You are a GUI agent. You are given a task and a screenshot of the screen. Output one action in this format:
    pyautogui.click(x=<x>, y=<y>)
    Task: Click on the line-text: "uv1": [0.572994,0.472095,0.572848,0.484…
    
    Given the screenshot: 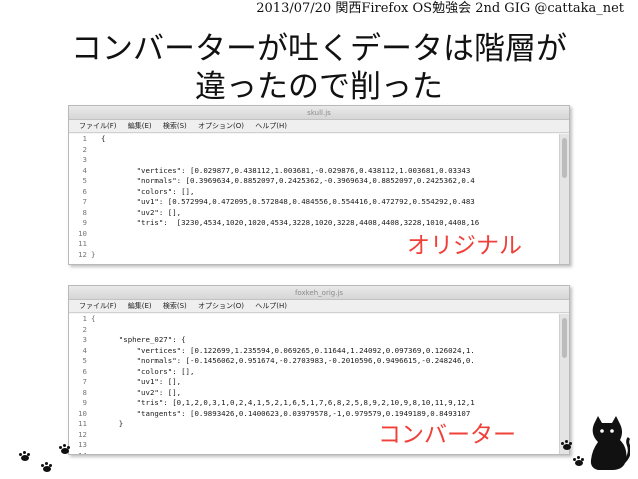 What is the action you would take?
    pyautogui.click(x=288, y=201)
    